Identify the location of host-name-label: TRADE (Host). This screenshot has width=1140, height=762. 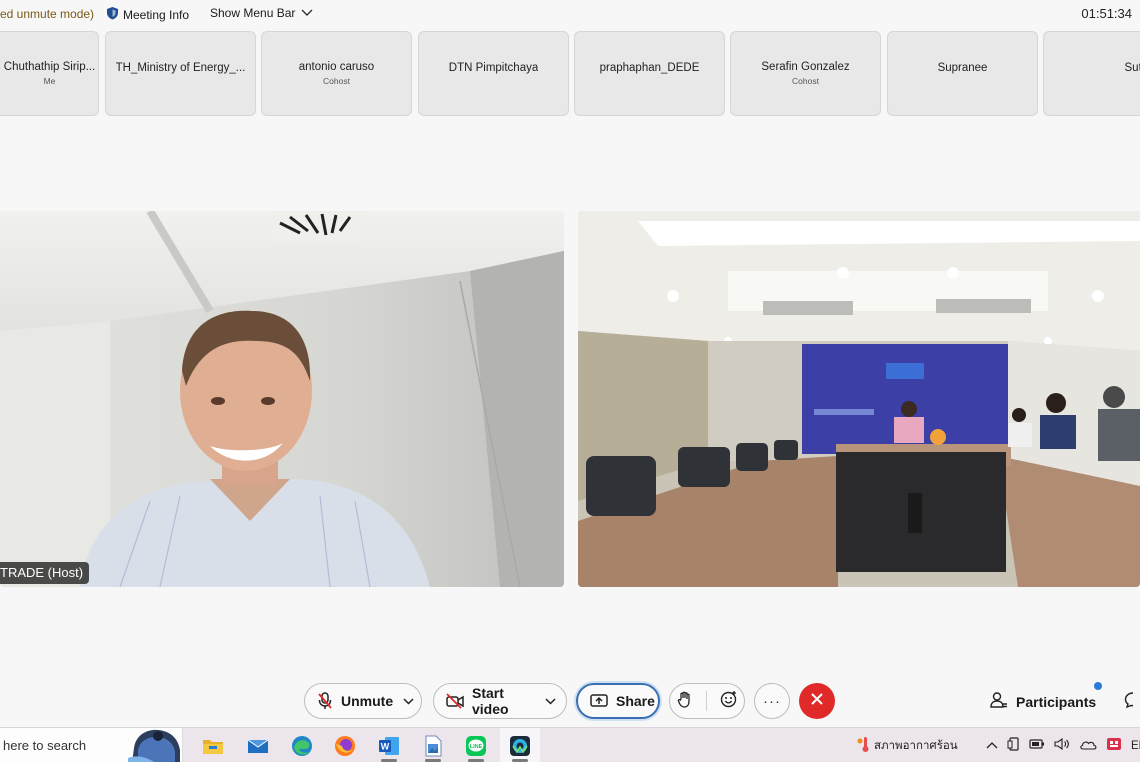
(45, 573).